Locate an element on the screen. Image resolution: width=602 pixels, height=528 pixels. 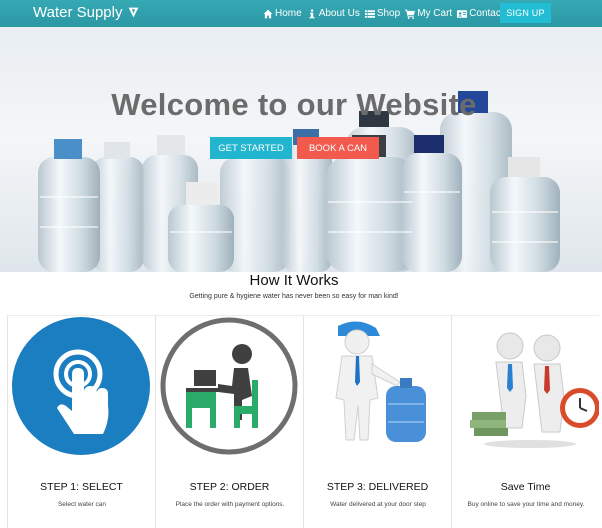
nav-shop: Shop is located at coordinates (382, 13).